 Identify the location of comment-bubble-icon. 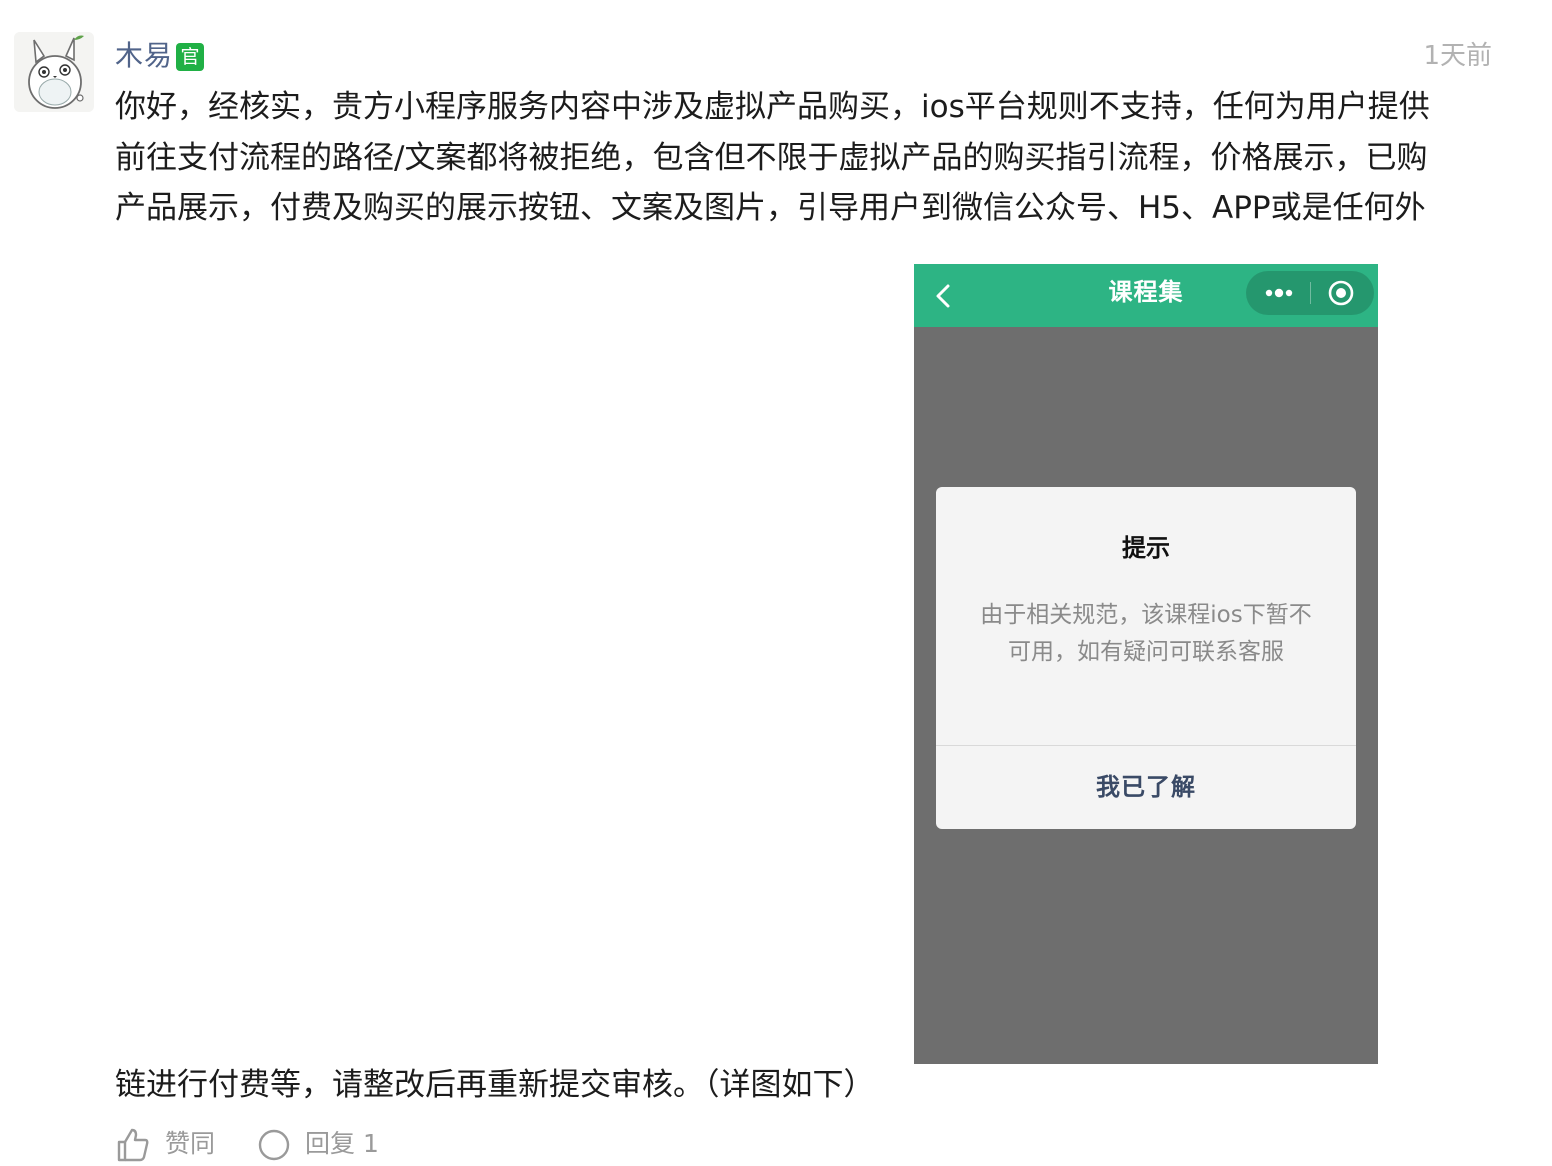
(274, 1145).